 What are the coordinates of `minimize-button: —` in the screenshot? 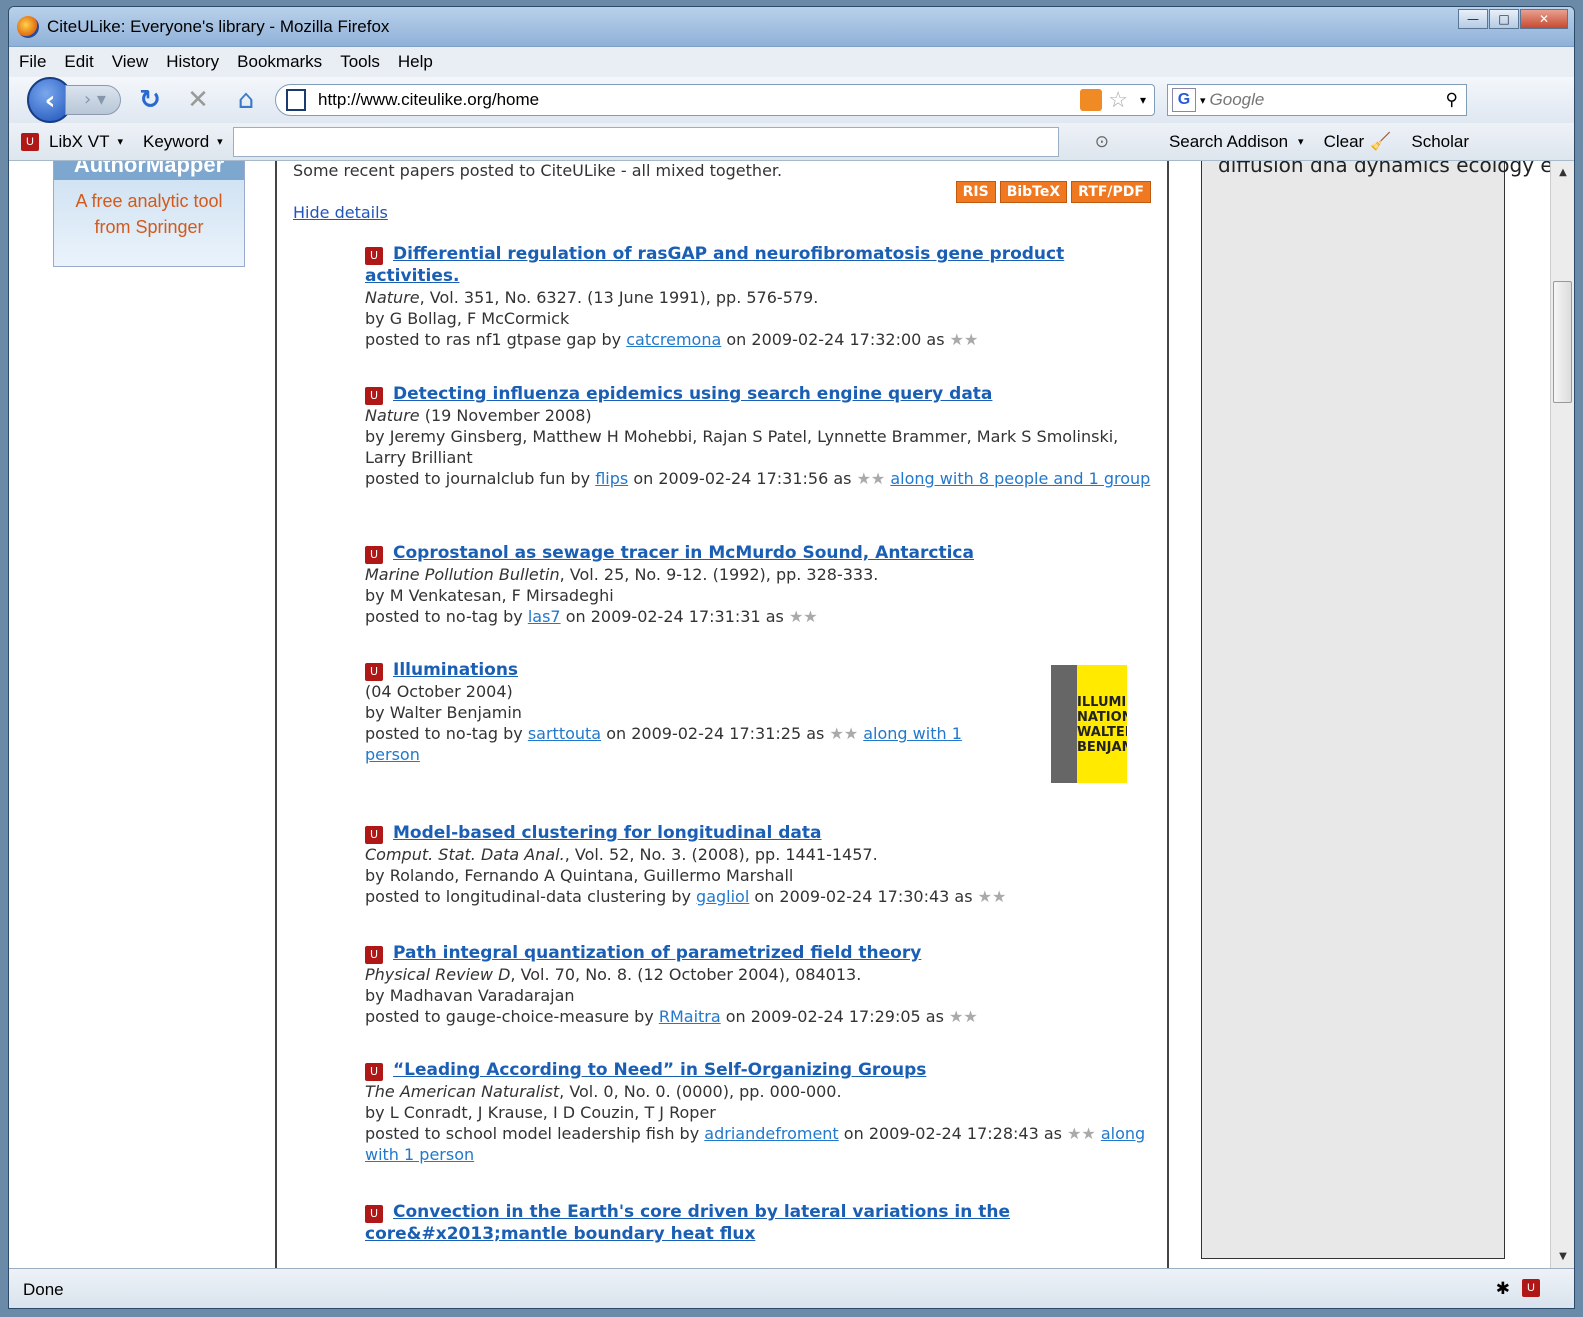 It's located at (1473, 19).